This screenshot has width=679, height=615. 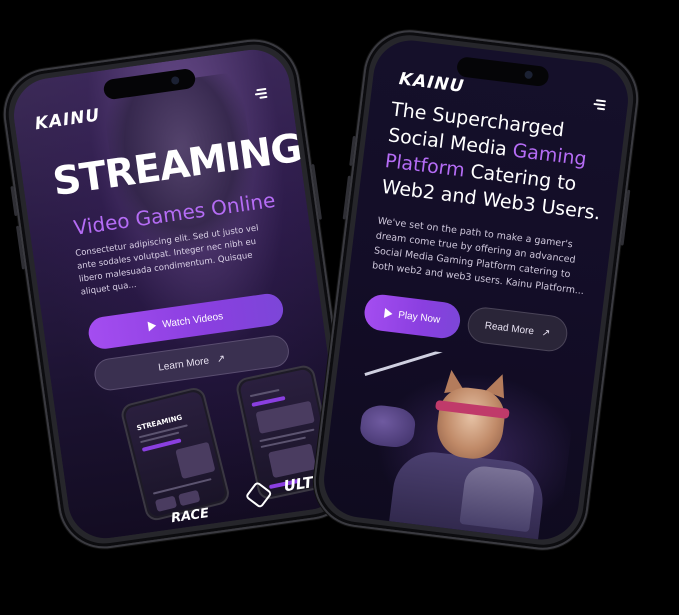 What do you see at coordinates (509, 328) in the screenshot?
I see `read-more-label: Read More` at bounding box center [509, 328].